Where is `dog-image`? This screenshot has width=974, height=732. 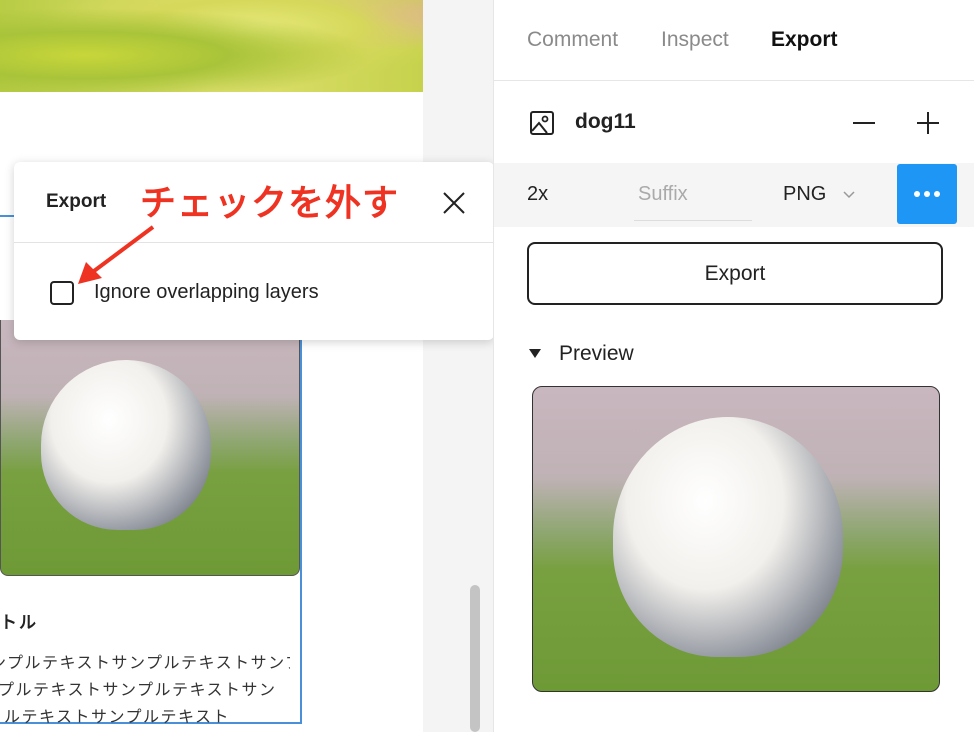
dog-image is located at coordinates (150, 448).